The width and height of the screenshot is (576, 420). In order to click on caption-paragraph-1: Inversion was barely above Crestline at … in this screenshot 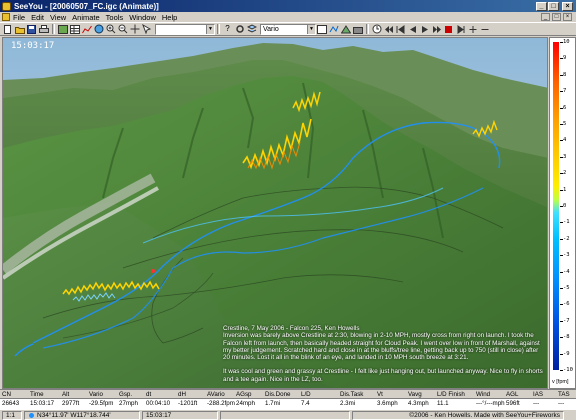, I will do `click(381, 347)`.